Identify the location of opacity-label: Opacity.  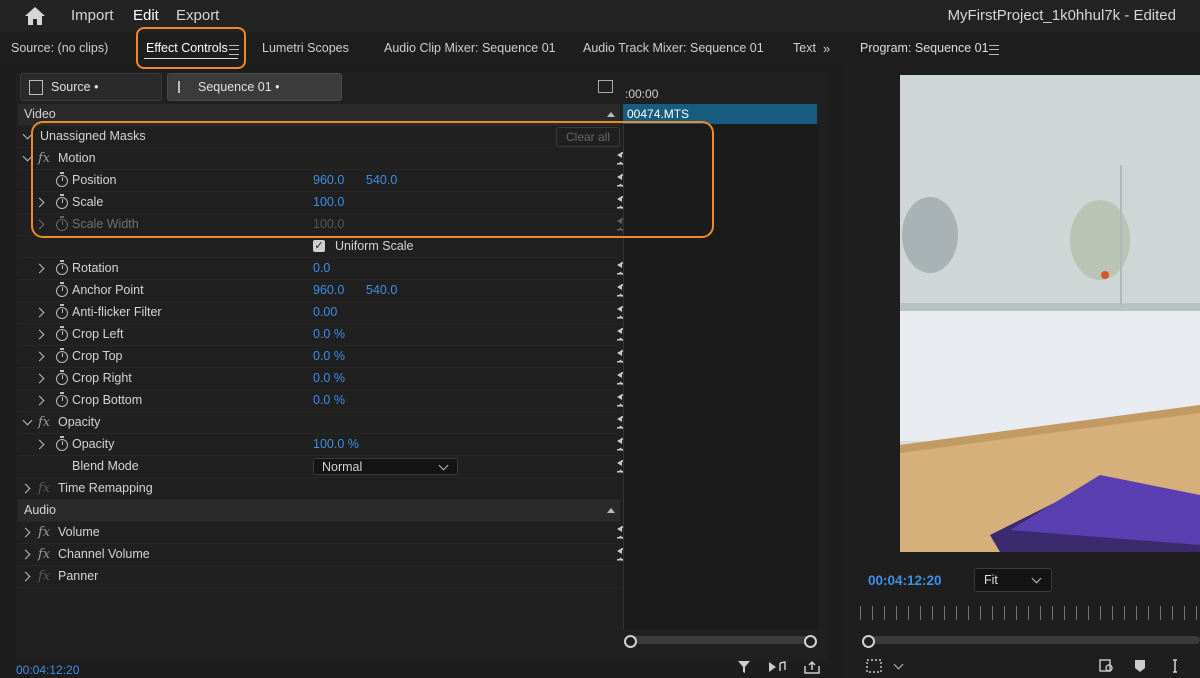
(93, 444).